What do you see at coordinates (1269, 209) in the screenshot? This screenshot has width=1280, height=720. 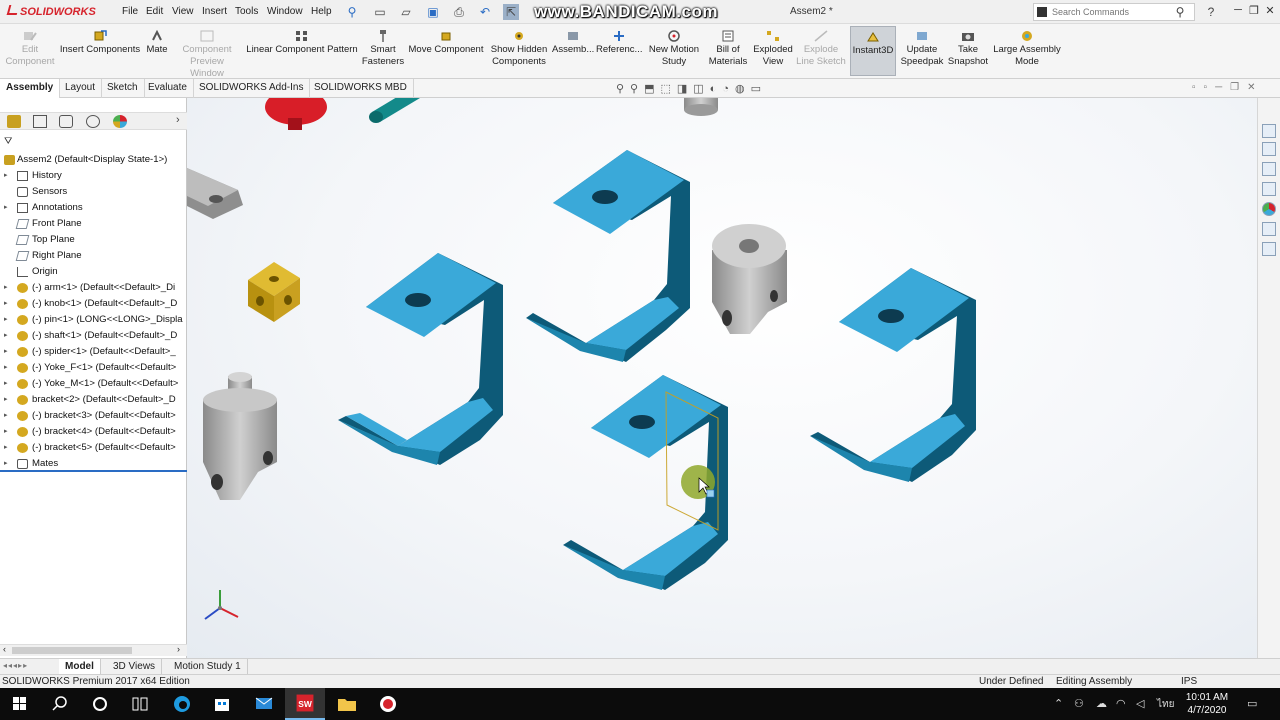 I see `appearances-icon` at bounding box center [1269, 209].